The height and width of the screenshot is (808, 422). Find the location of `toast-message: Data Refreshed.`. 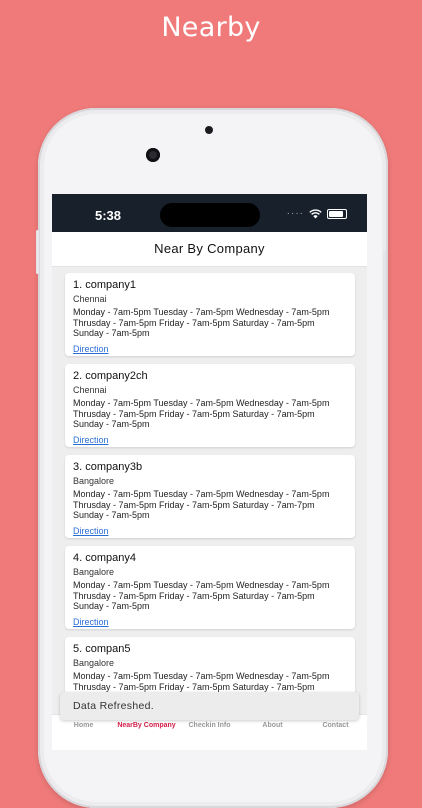

toast-message: Data Refreshed. is located at coordinates (209, 706).